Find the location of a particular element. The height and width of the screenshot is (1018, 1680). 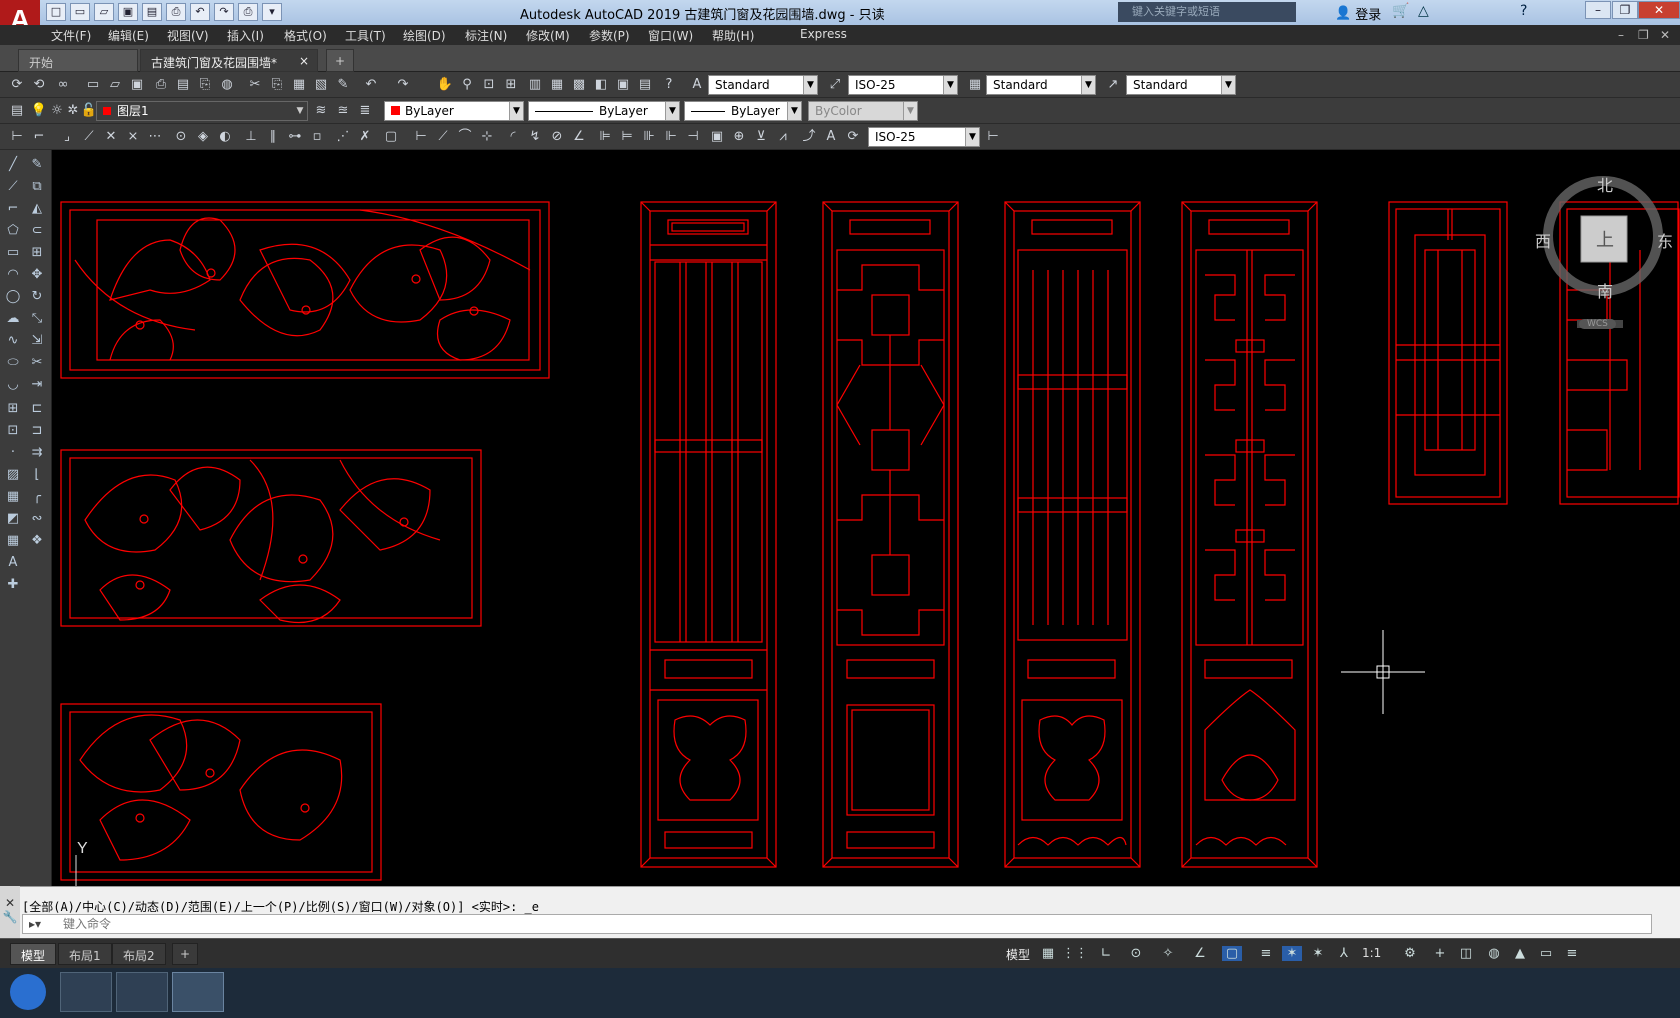

pan-icon: ✋ is located at coordinates (445, 85).